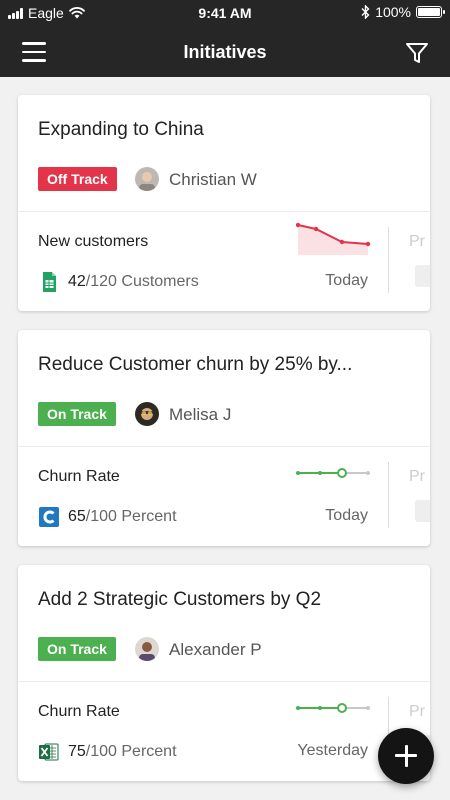 This screenshot has width=450, height=800. I want to click on nav-bar: Initiatives, so click(225, 51).